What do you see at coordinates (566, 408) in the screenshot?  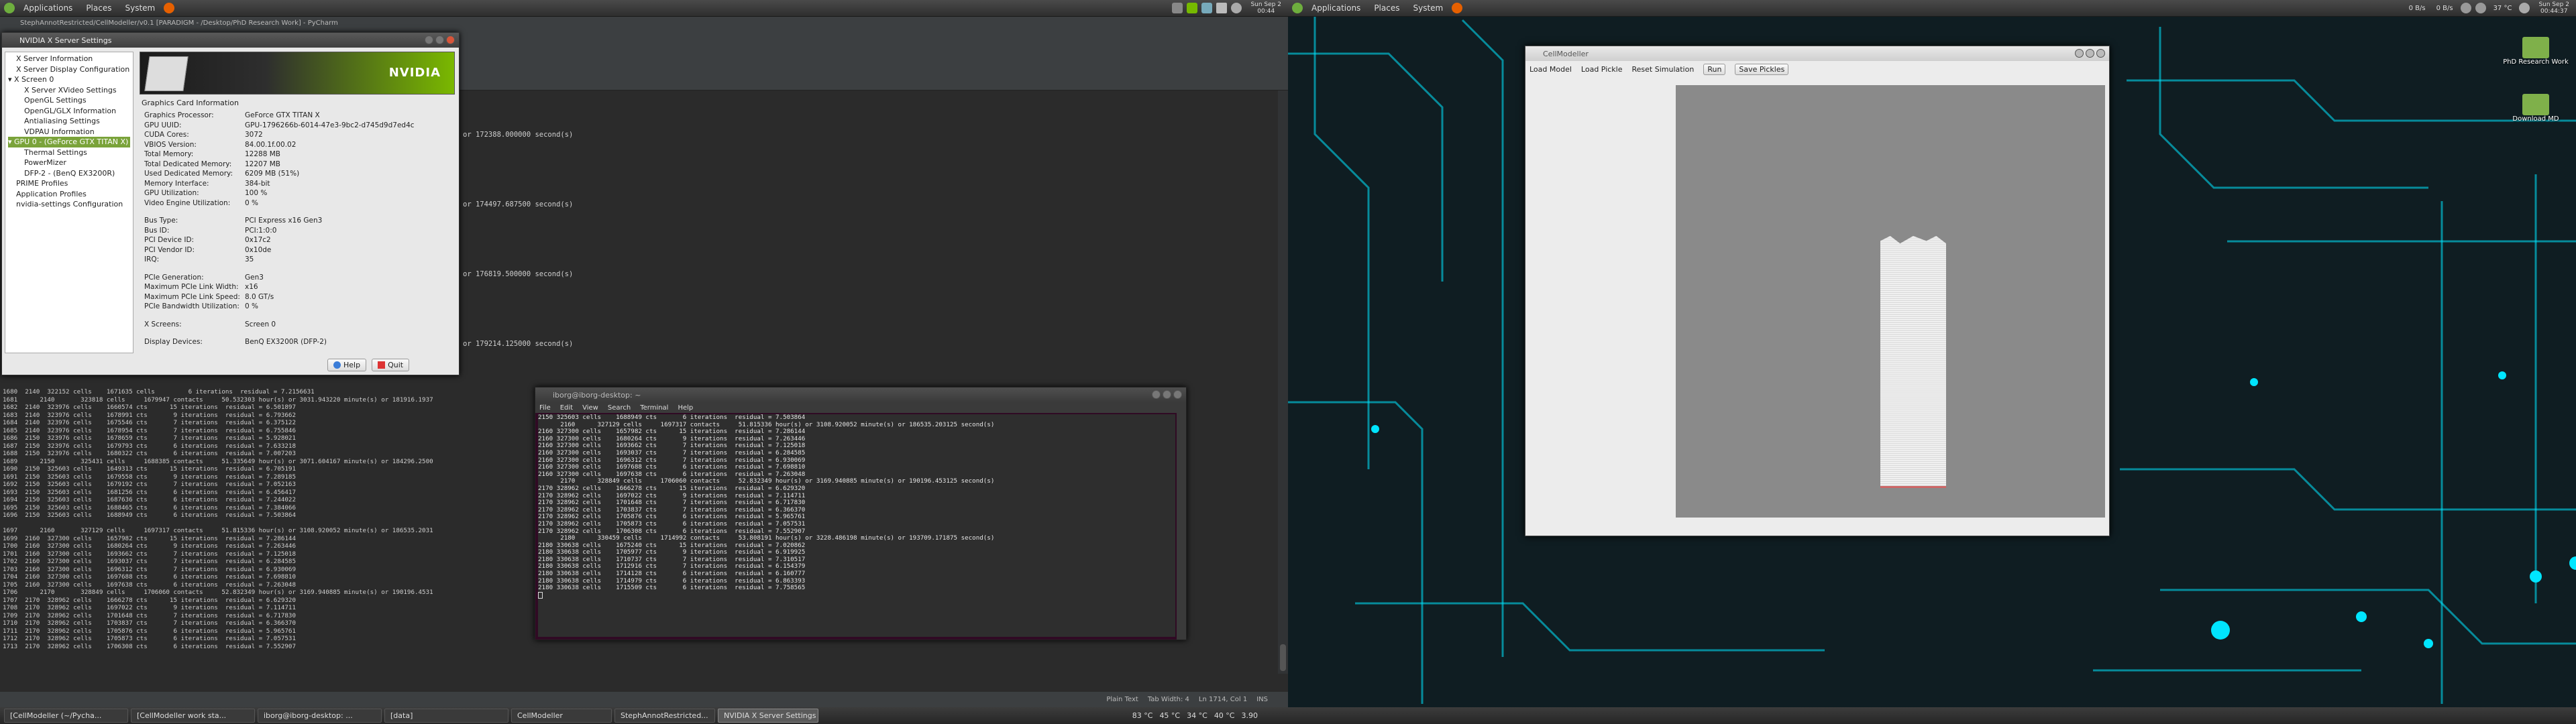 I see `menu-edit: Edit` at bounding box center [566, 408].